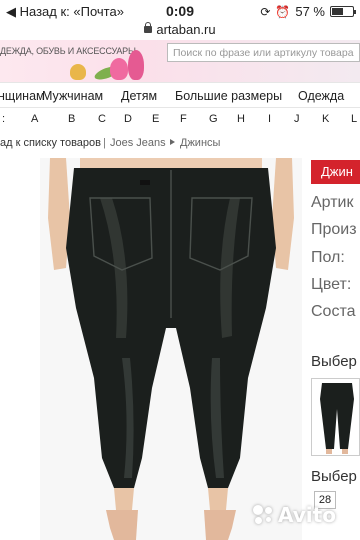  I want to click on status-indicators: ⟳ ⏰ 57 %, so click(308, 11).